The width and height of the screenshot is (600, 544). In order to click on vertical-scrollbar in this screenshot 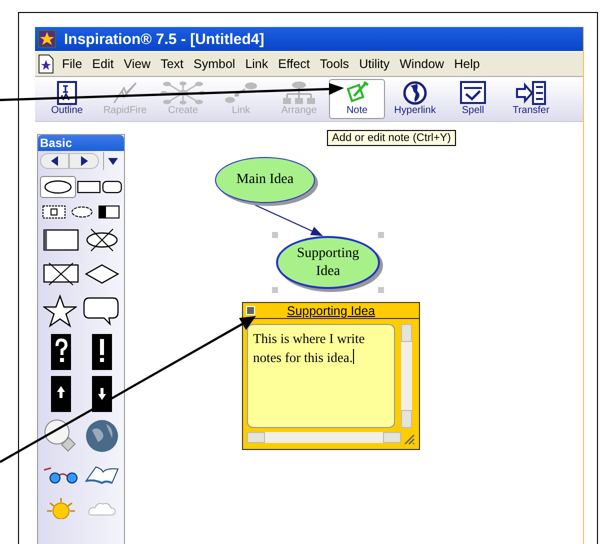, I will do `click(406, 376)`.